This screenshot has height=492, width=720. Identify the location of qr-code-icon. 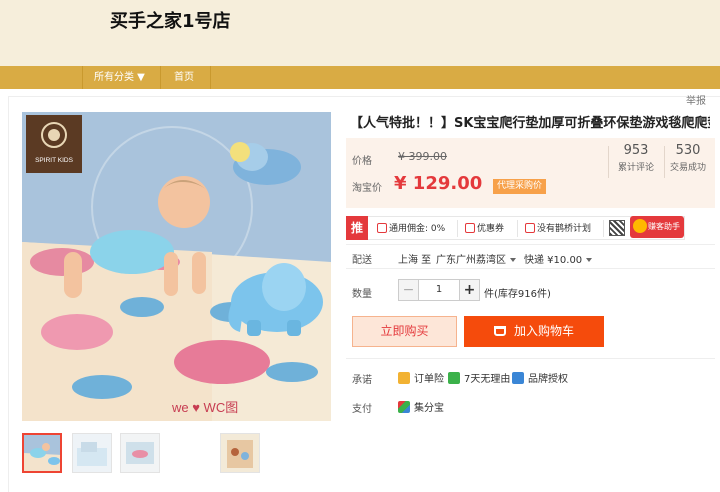
(617, 228).